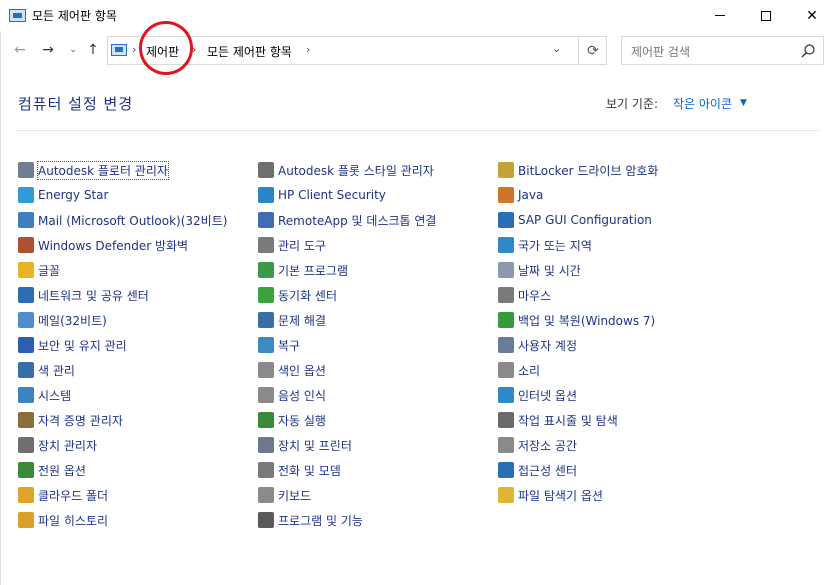  I want to click on control-panel-item: 키보드, so click(284, 495).